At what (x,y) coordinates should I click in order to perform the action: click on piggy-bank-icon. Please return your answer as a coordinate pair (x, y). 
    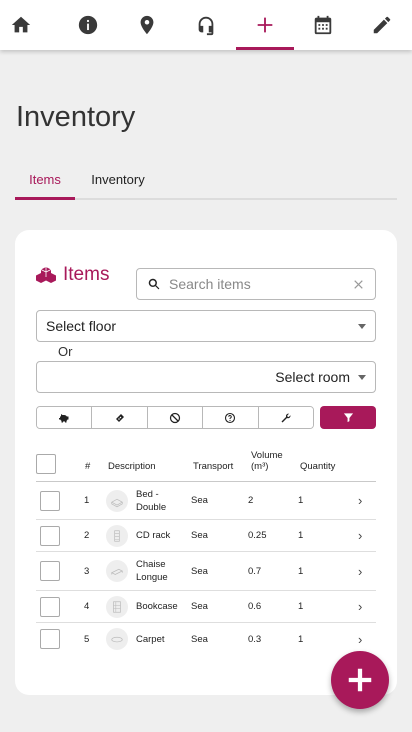
    Looking at the image, I should click on (64, 417).